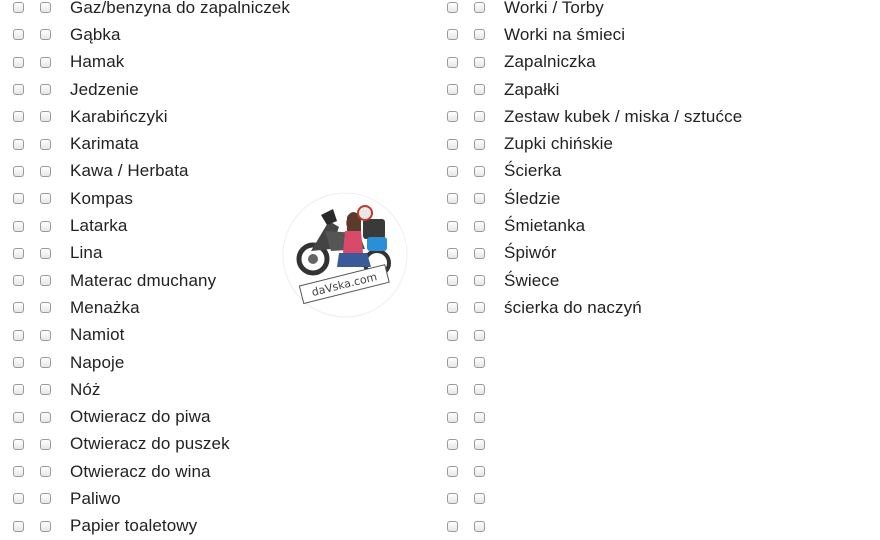 This screenshot has height=540, width=880. I want to click on left-item-row: Gaz/benzyna do zapalniczek, so click(145, 10).